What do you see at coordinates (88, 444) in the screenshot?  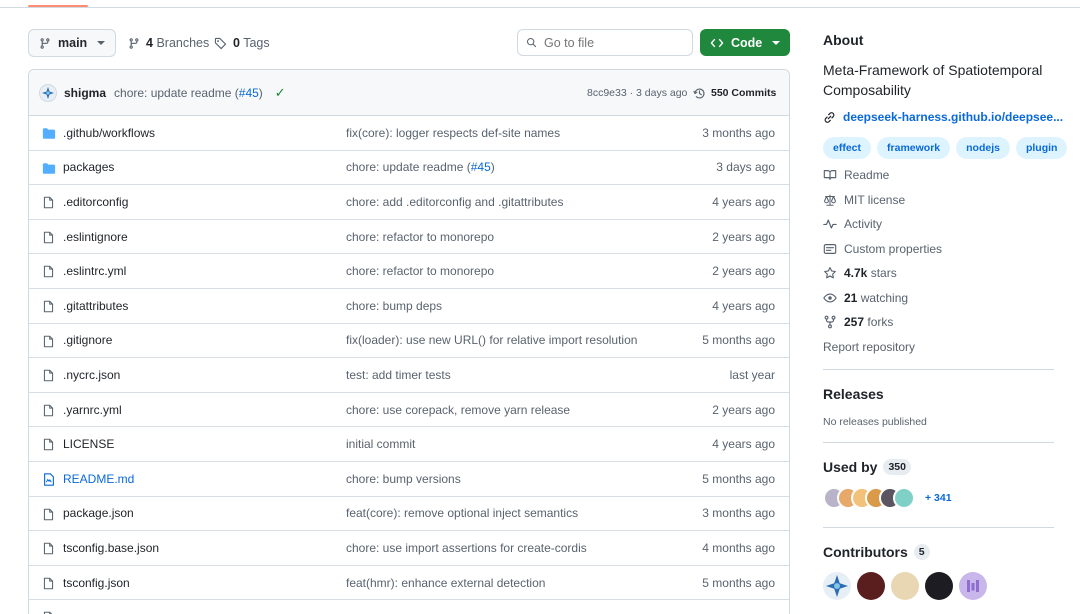 I see `file-name: LICENSE` at bounding box center [88, 444].